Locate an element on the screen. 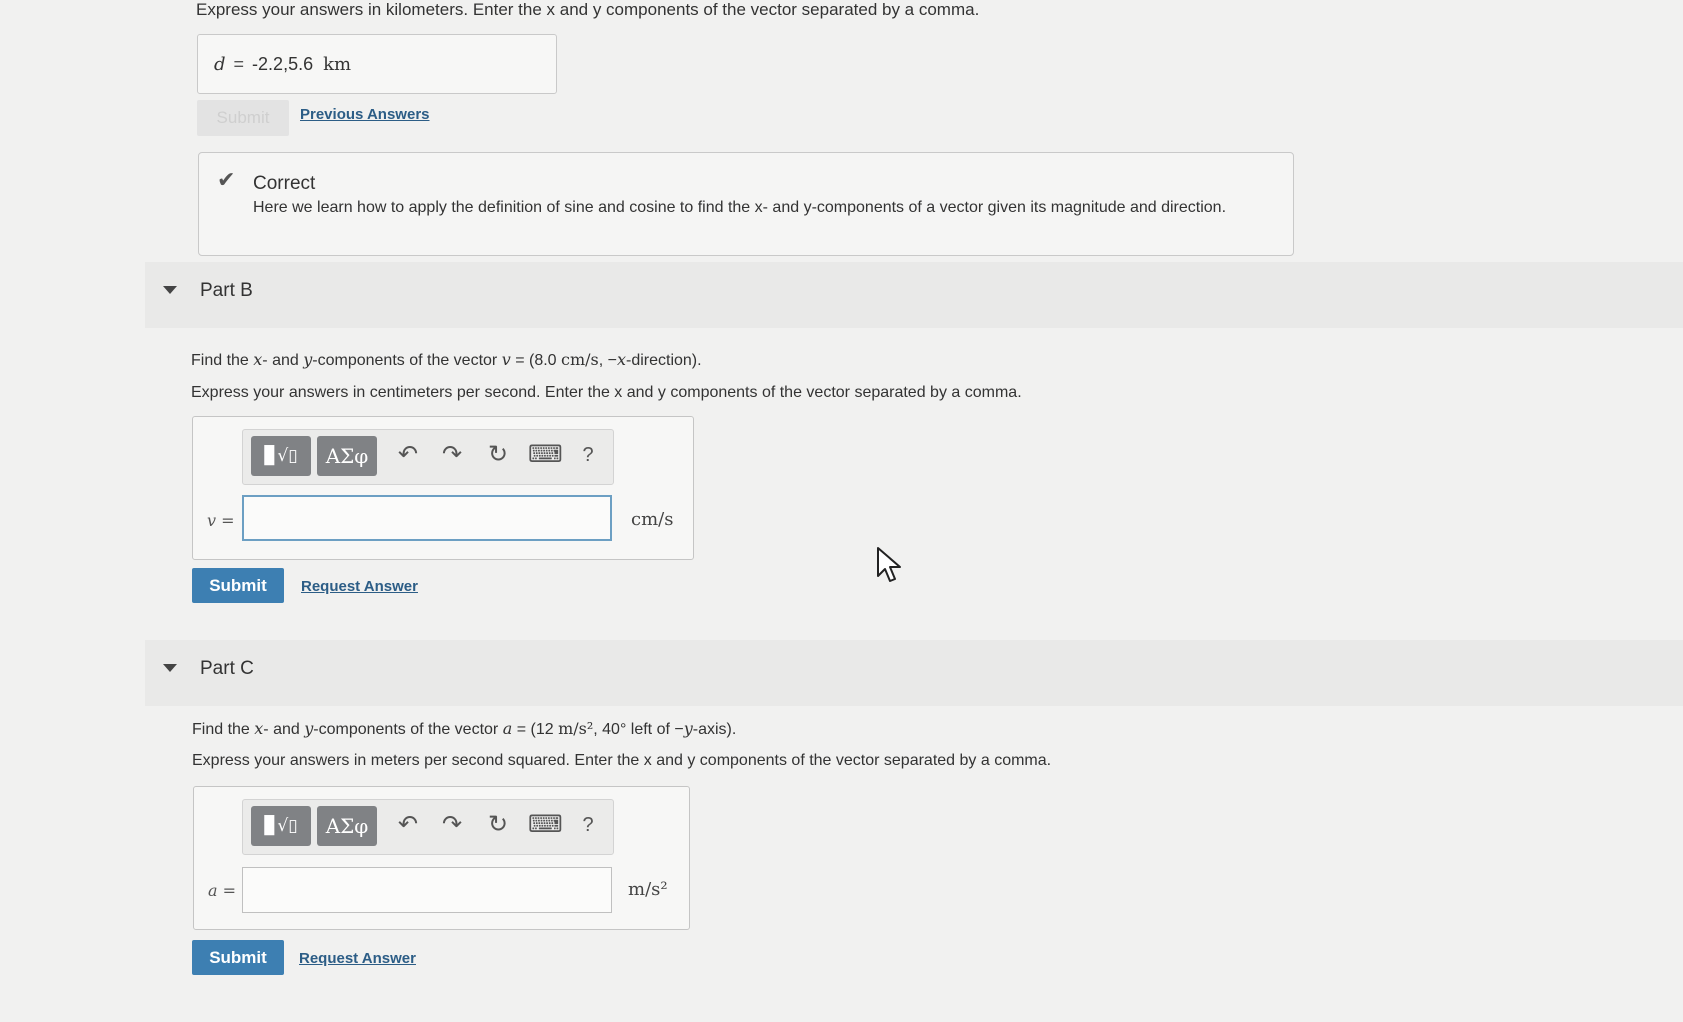 This screenshot has height=1022, width=1683. q-text: , 40° left of − is located at coordinates (638, 729).